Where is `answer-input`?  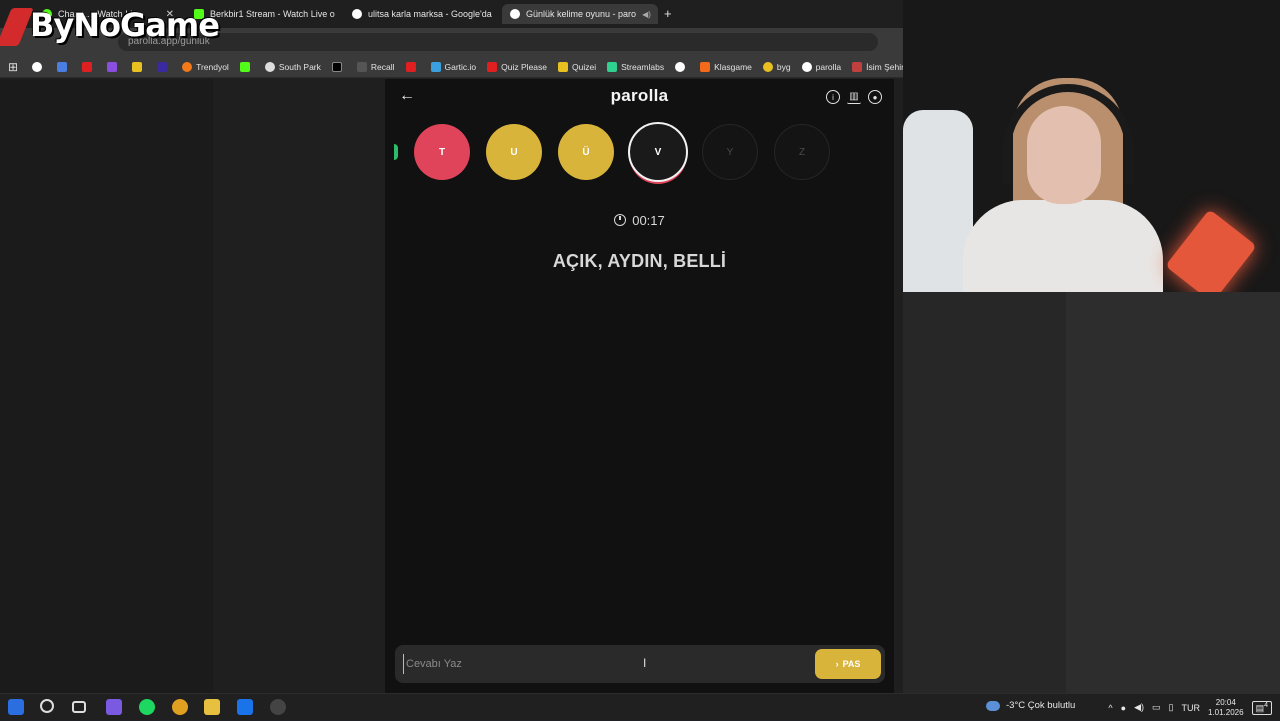 answer-input is located at coordinates (598, 664).